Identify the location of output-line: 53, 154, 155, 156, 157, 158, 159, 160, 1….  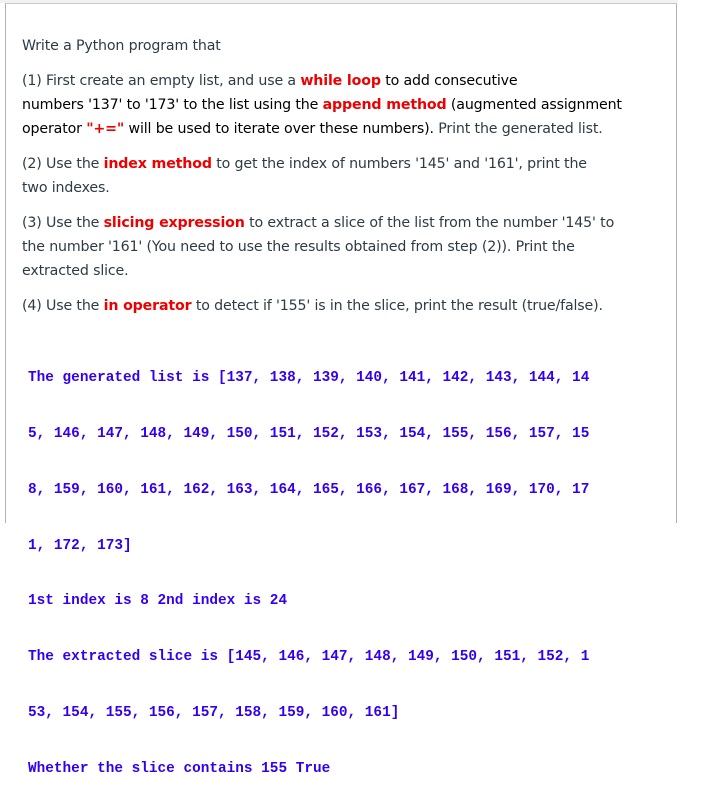
(214, 712).